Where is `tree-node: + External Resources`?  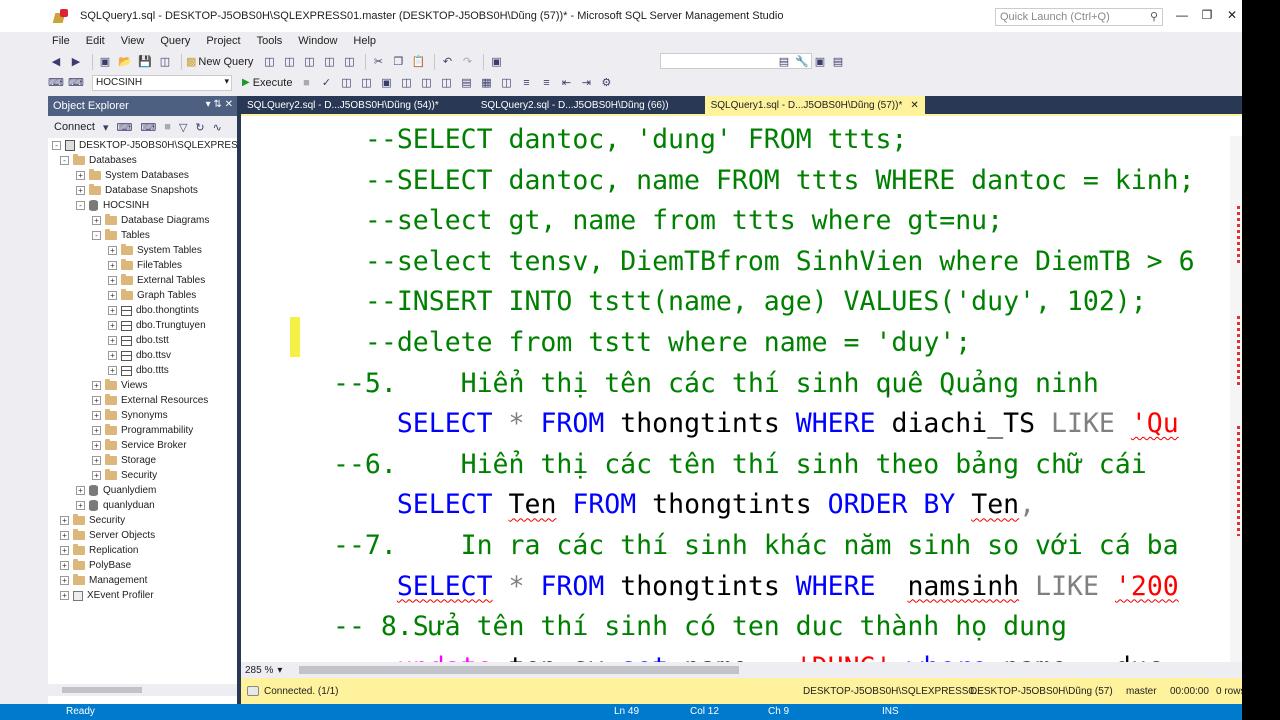 tree-node: + External Resources is located at coordinates (142, 400).